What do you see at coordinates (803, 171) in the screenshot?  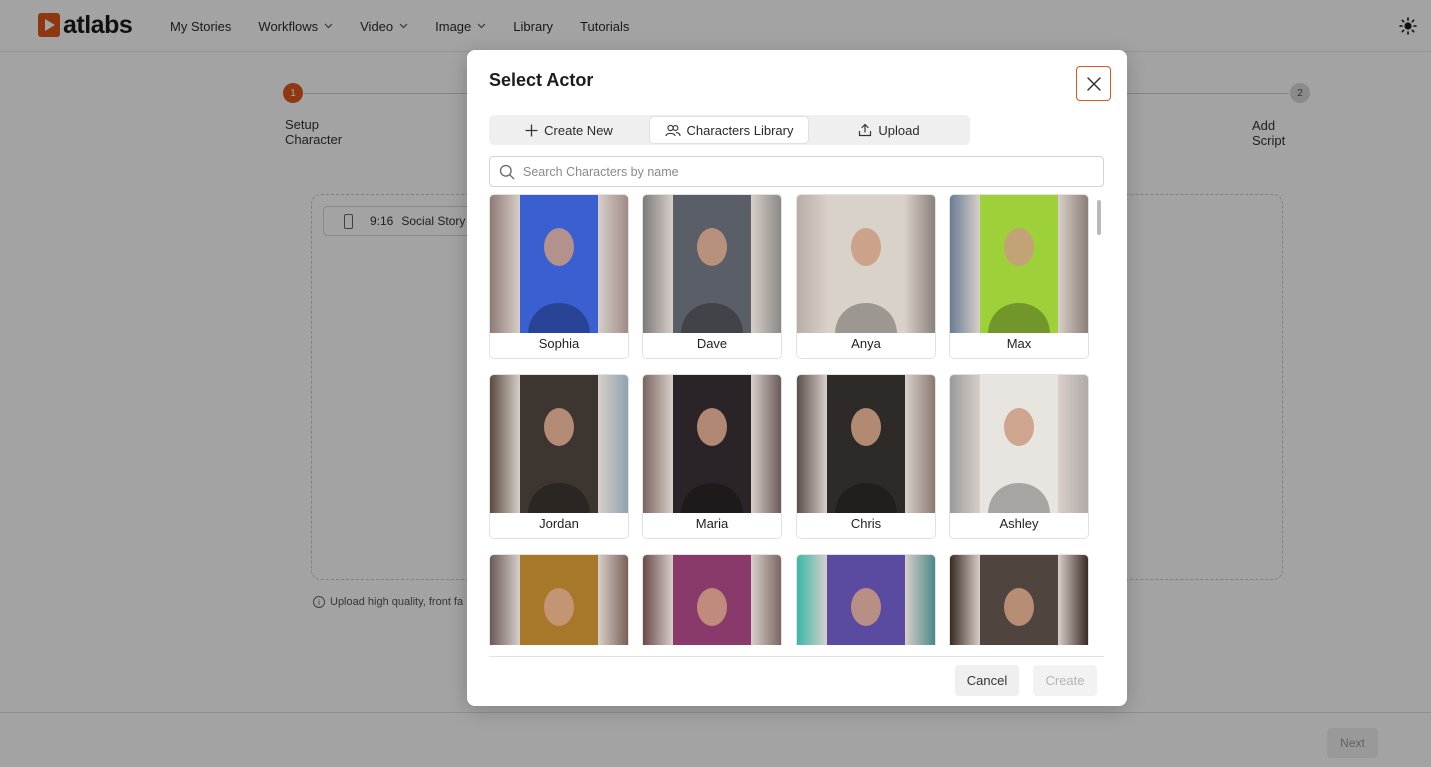 I see `search-input` at bounding box center [803, 171].